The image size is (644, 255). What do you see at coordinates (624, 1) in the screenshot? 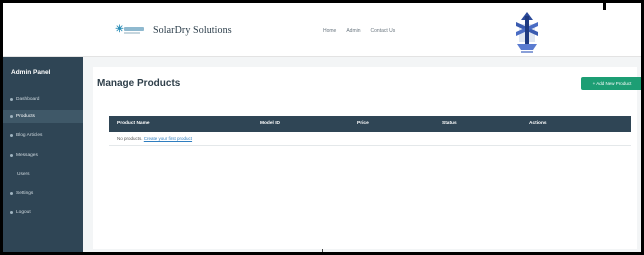
I see `frame-notch` at bounding box center [624, 1].